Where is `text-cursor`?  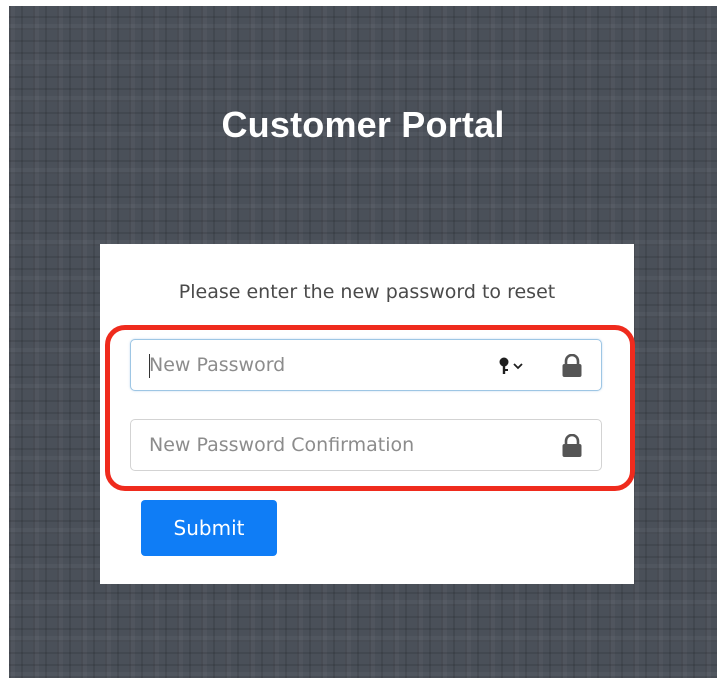 text-cursor is located at coordinates (149, 366).